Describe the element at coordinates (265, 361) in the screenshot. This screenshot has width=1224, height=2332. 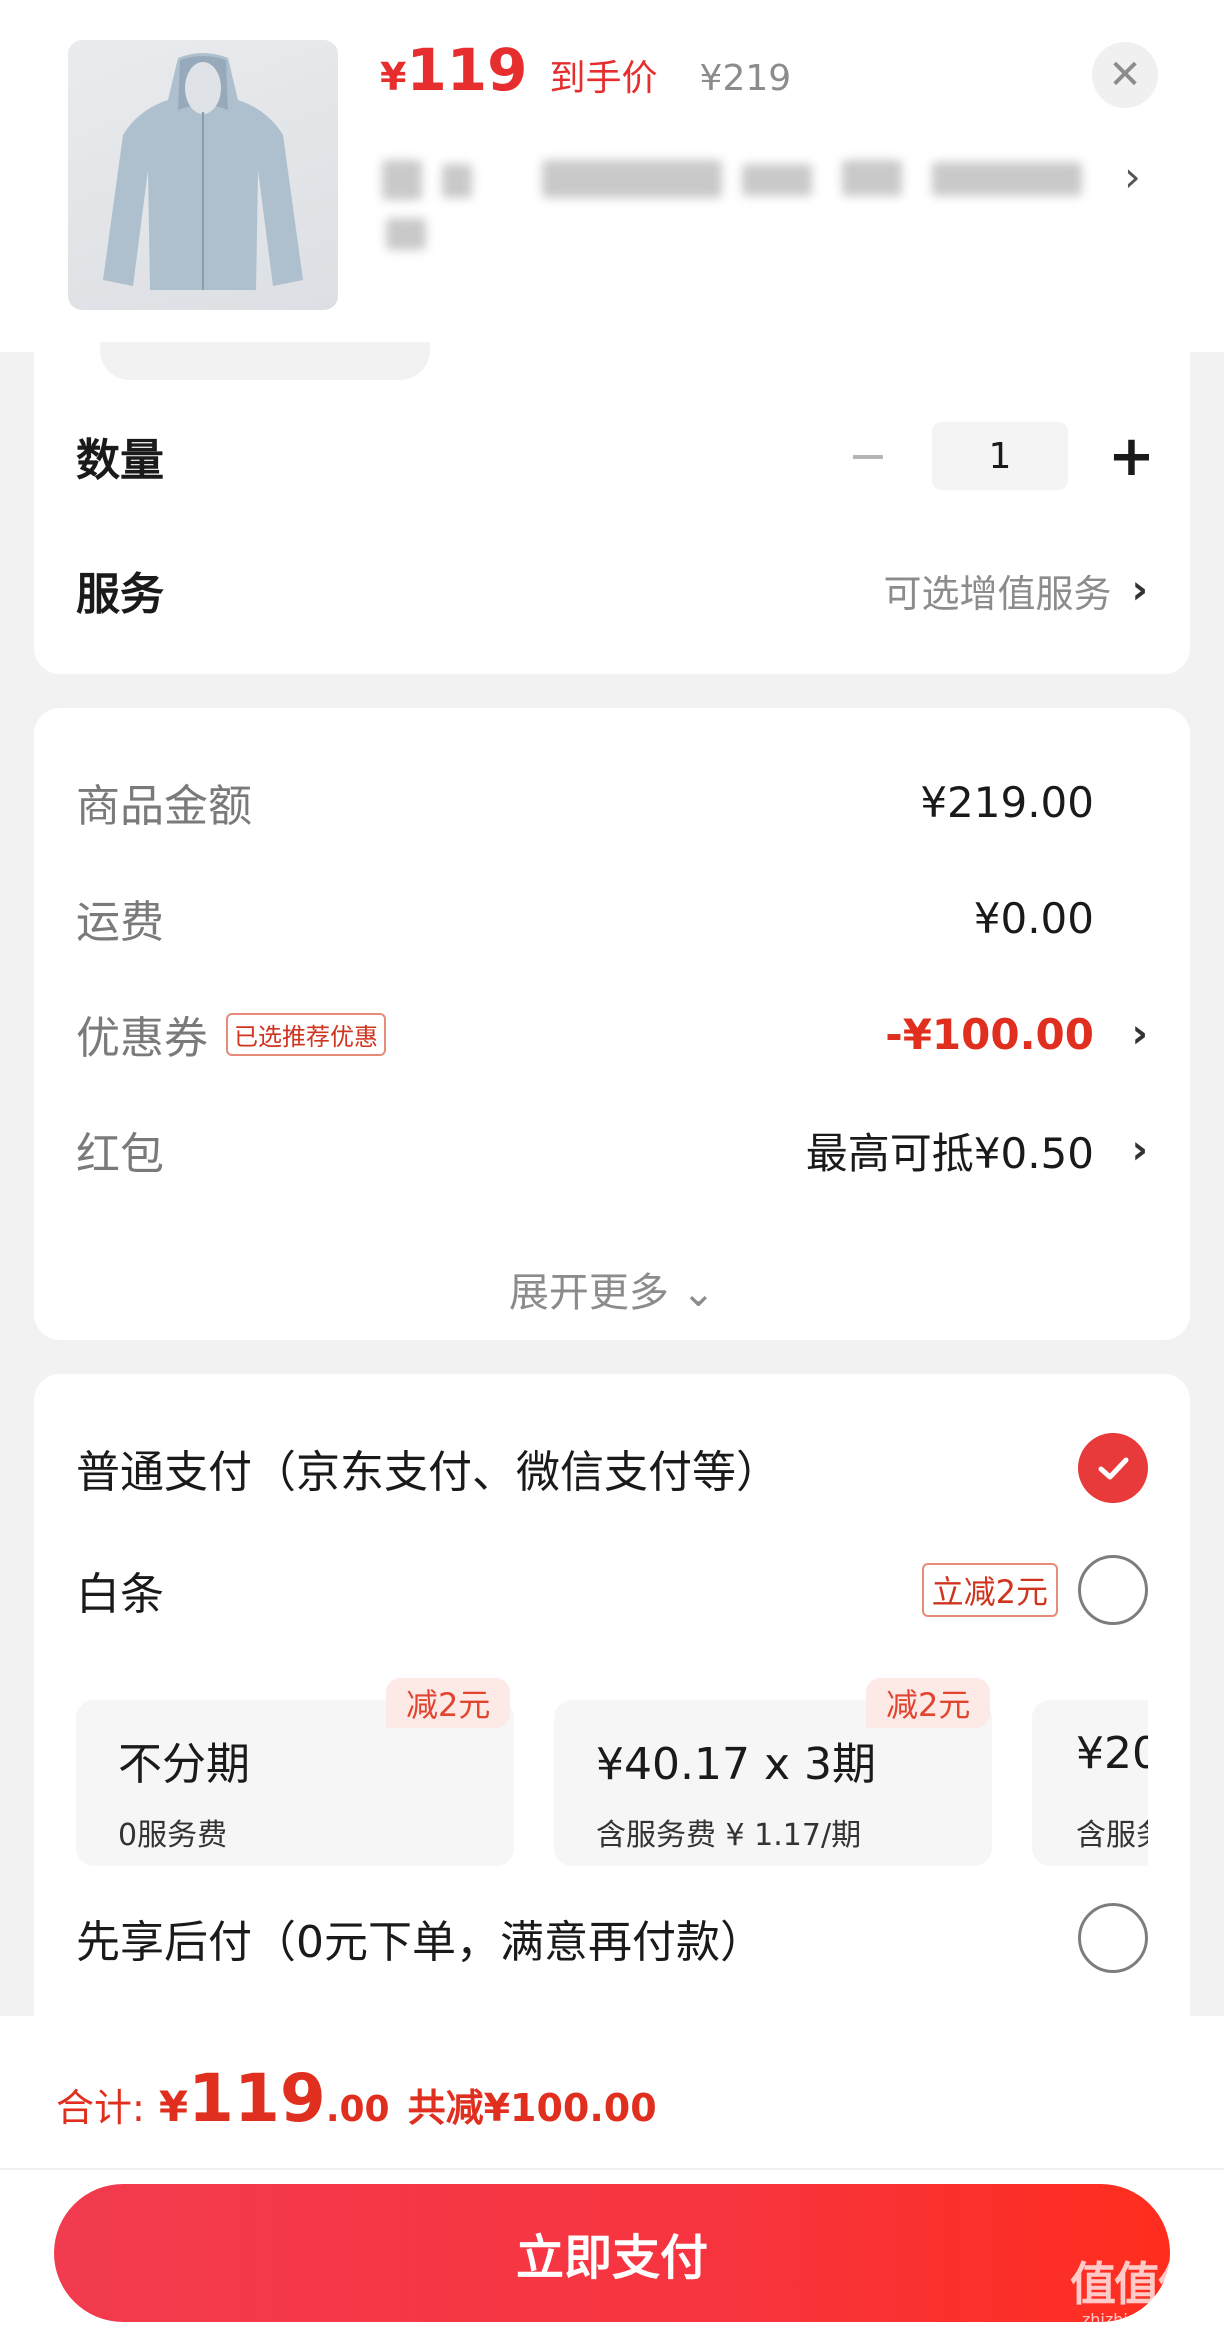
I see `spec-tab-peek` at that location.